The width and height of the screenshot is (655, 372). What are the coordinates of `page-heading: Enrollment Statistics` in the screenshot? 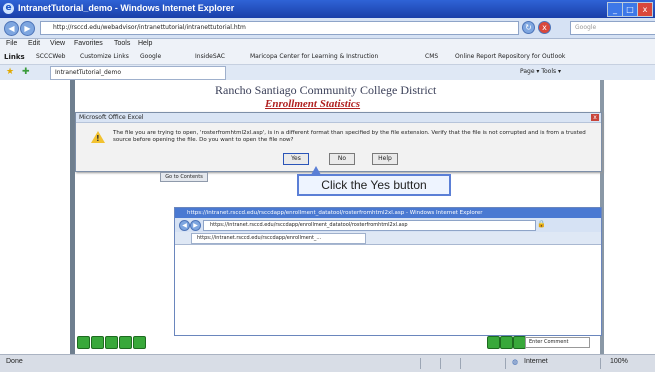 It's located at (313, 104).